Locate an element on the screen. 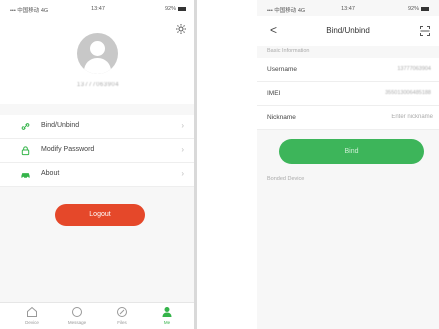  tab-device: Device is located at coordinates (32, 315).